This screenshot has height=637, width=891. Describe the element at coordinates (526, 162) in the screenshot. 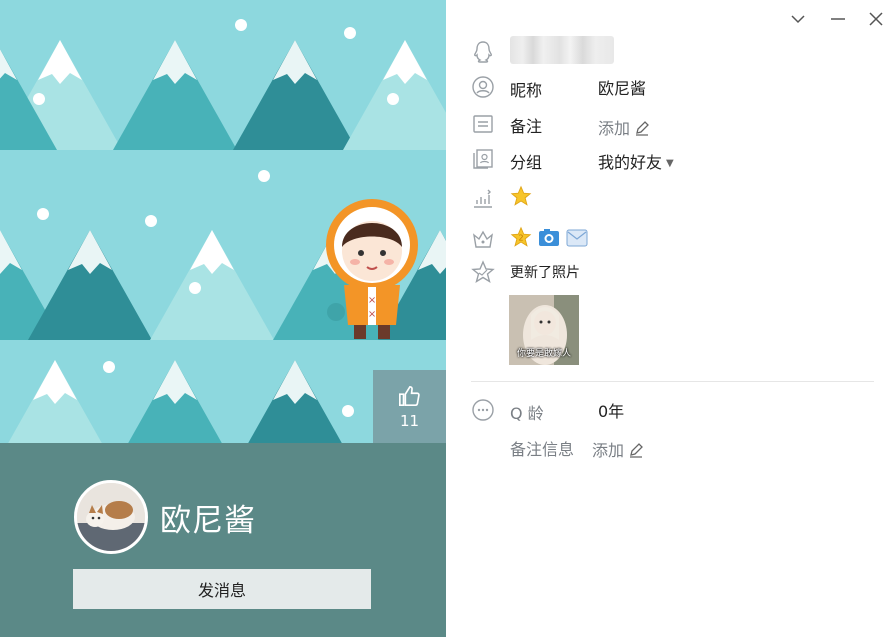

I see `group-label: 分组` at that location.